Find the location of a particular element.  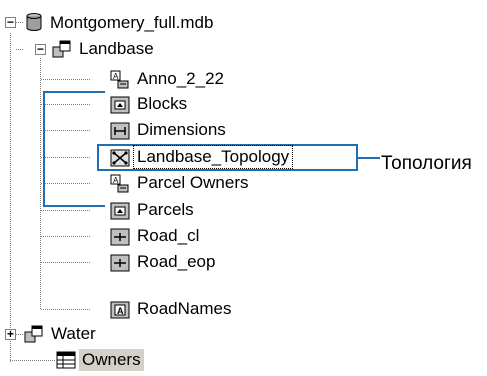

tree-node-root-label: Montgomery_full.mdb is located at coordinates (131, 23).